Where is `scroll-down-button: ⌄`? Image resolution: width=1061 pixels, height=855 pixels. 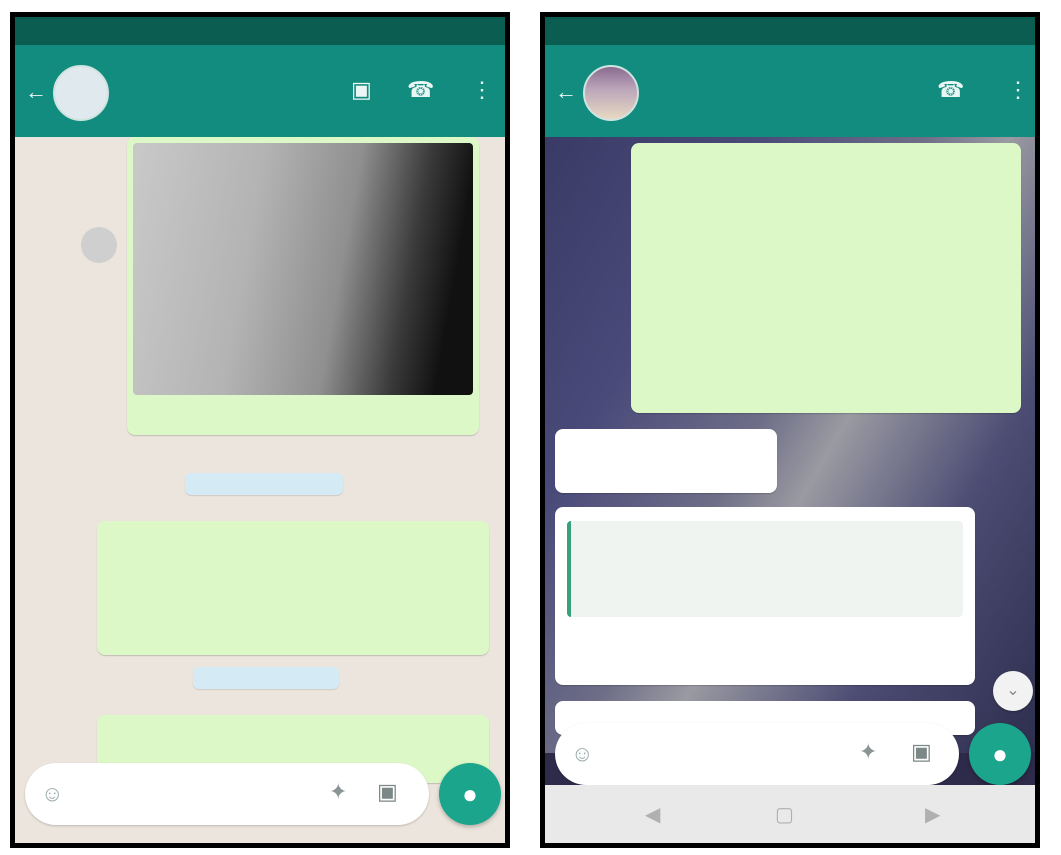 scroll-down-button: ⌄ is located at coordinates (1013, 691).